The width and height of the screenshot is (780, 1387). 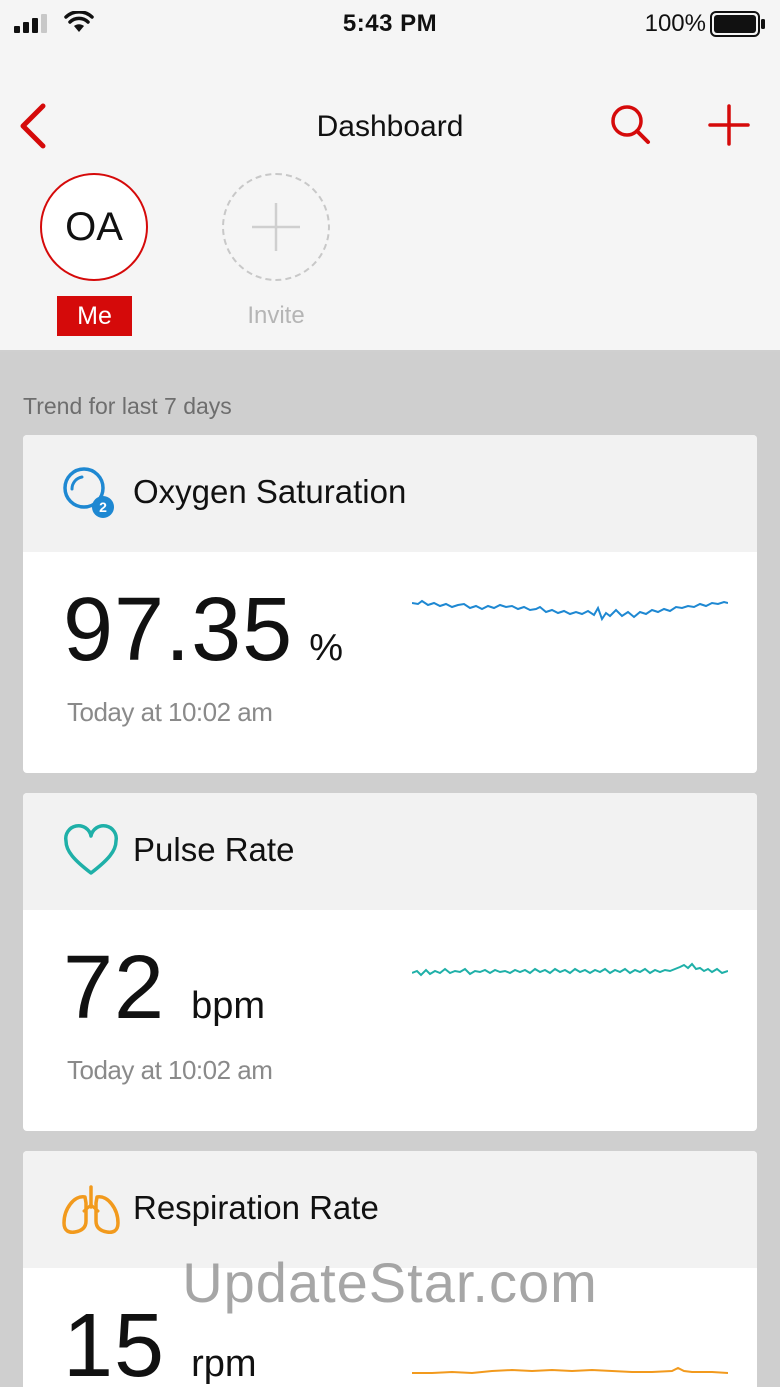 I want to click on value-unit: bpm, so click(x=228, y=1006).